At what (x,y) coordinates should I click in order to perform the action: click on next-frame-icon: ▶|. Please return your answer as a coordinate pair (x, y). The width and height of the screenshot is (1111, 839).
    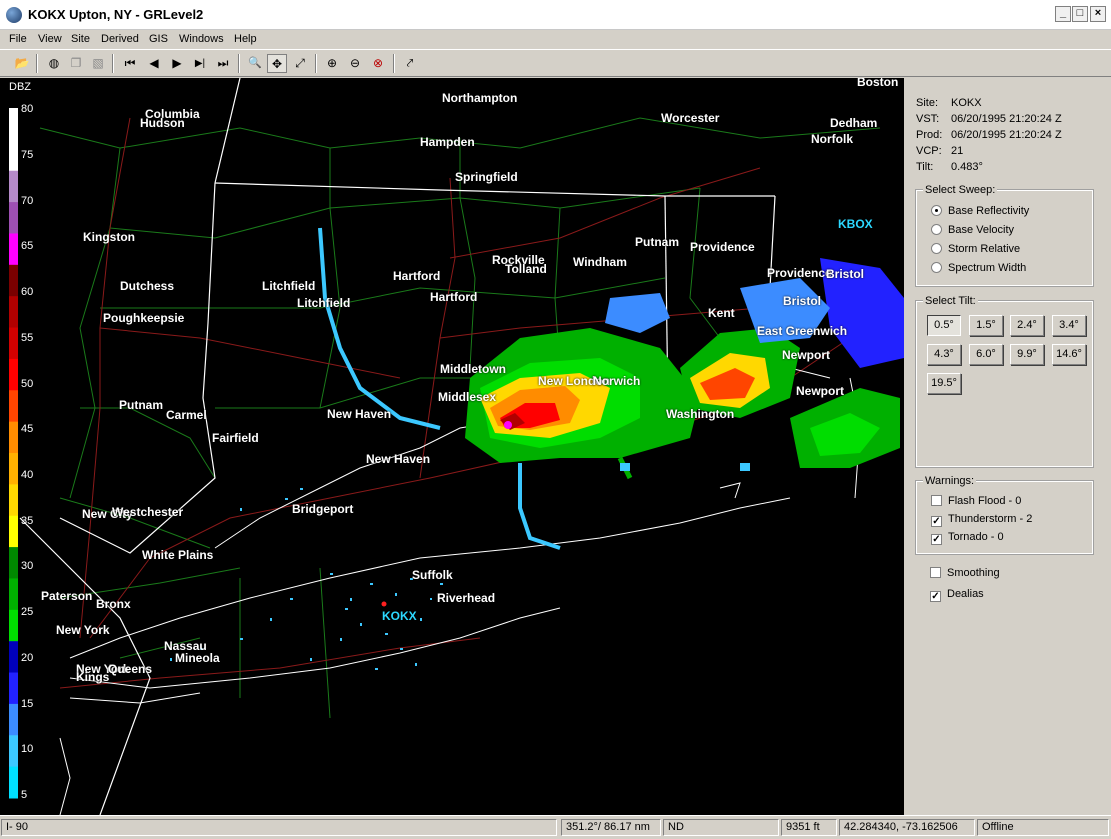
    Looking at the image, I should click on (200, 63).